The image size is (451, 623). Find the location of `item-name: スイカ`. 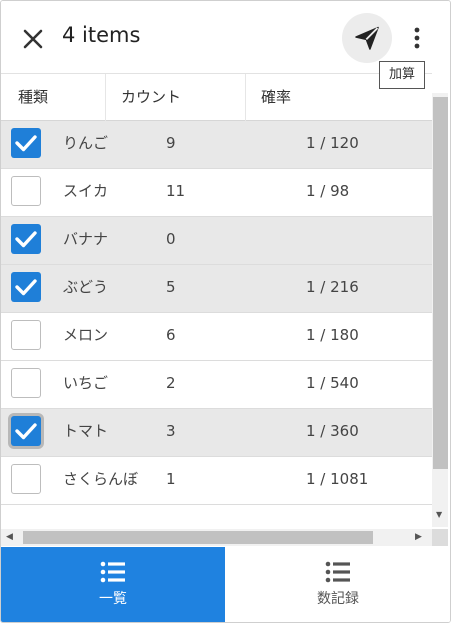

item-name: スイカ is located at coordinates (86, 191).